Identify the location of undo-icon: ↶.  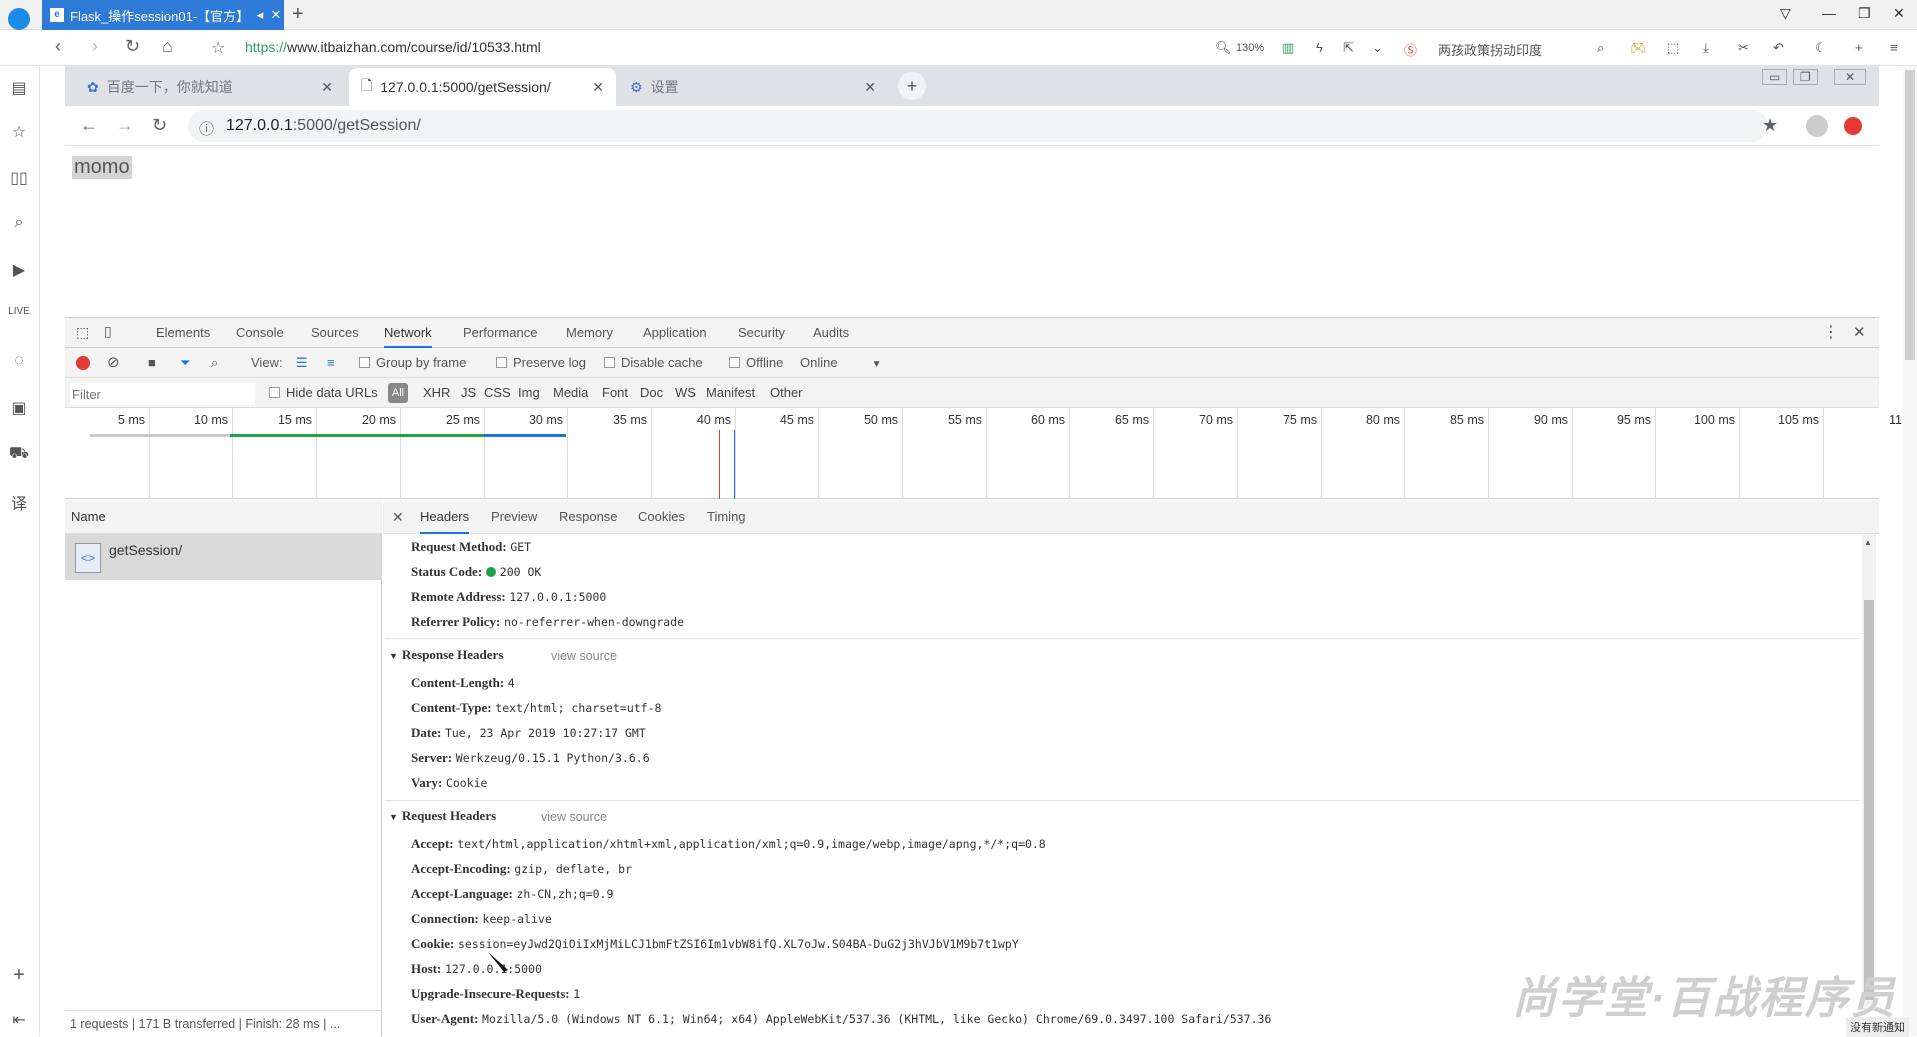
(1778, 48).